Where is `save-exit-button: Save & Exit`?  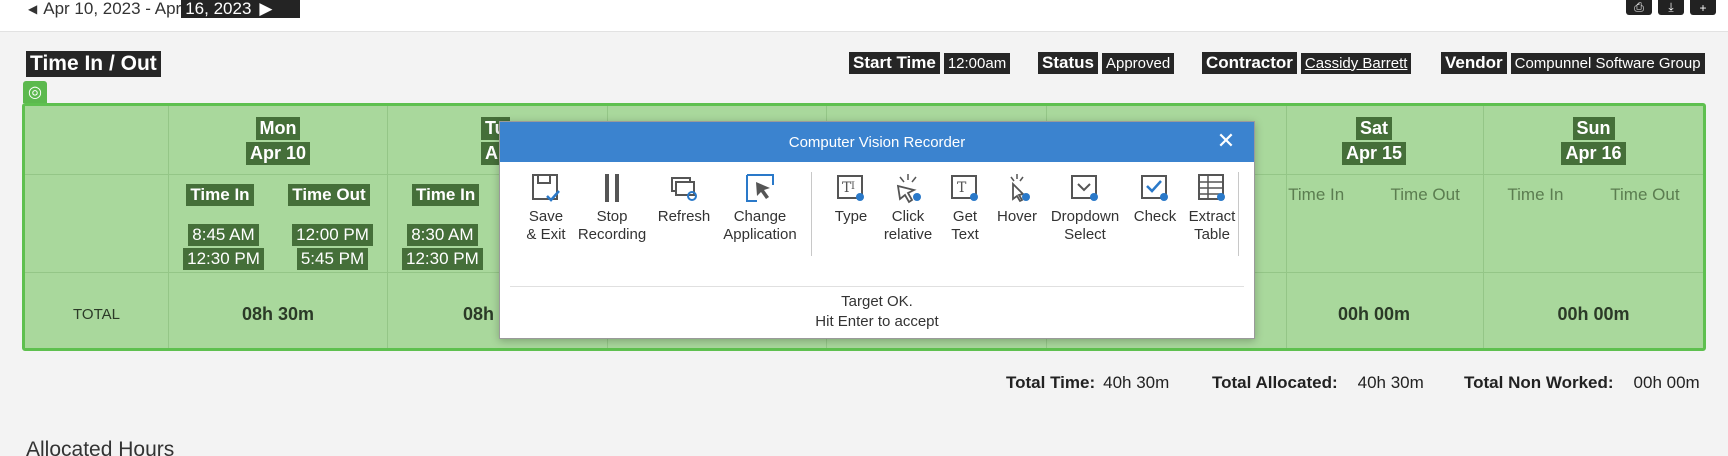
save-exit-button: Save & Exit is located at coordinates (546, 208).